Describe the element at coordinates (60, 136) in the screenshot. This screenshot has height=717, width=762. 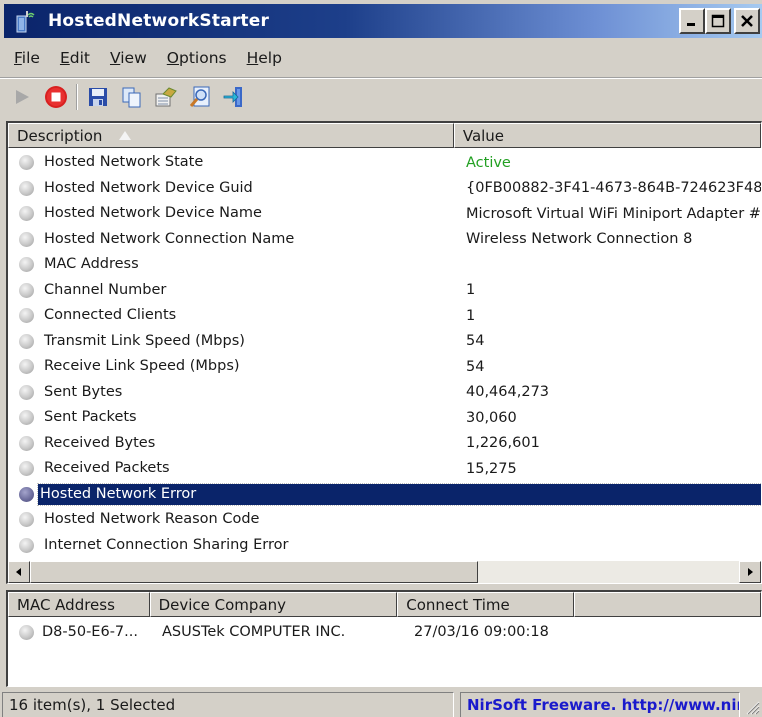
I see `column-label: Description` at that location.